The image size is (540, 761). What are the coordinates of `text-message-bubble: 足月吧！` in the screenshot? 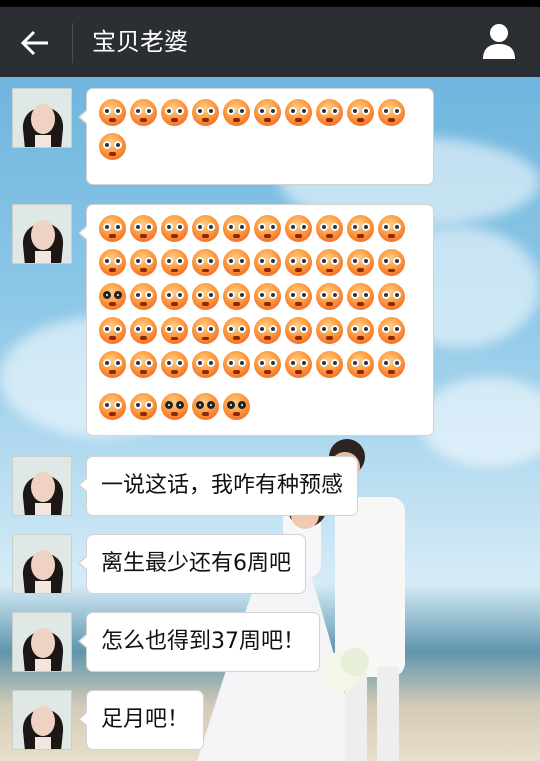 It's located at (141, 720).